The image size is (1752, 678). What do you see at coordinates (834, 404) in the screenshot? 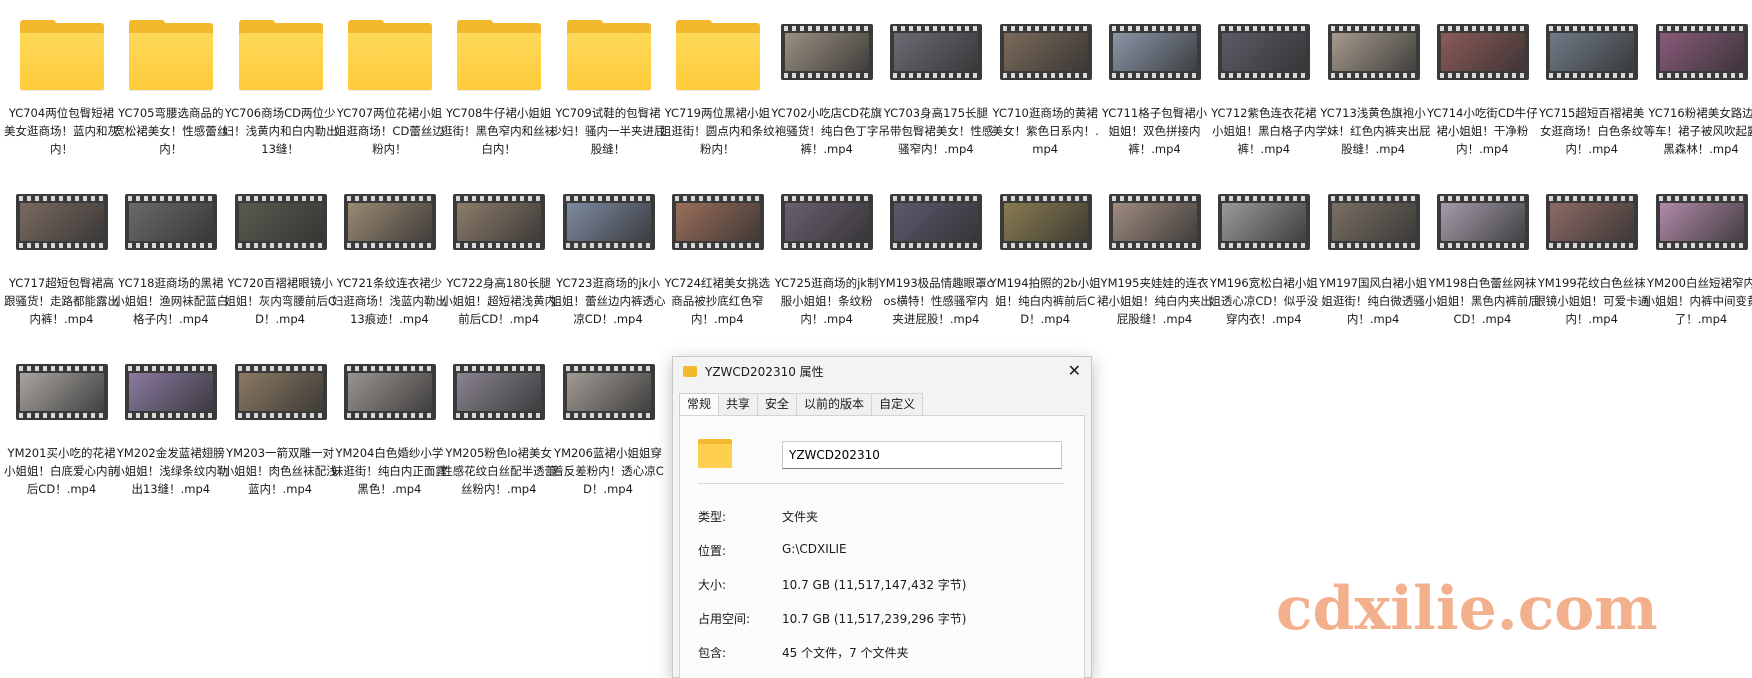
I see `tab-previous-versions: 以前的版本` at bounding box center [834, 404].